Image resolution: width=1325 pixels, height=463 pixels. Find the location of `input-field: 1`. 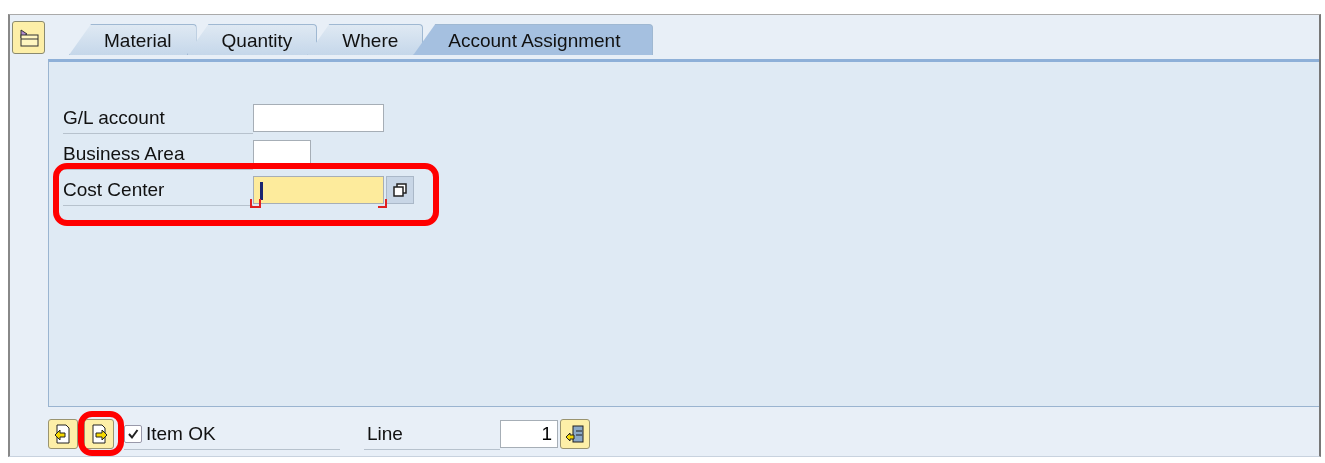

input-field: 1 is located at coordinates (529, 434).